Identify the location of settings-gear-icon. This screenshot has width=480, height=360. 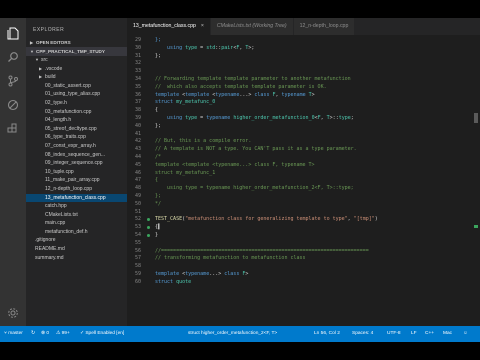
(13, 313).